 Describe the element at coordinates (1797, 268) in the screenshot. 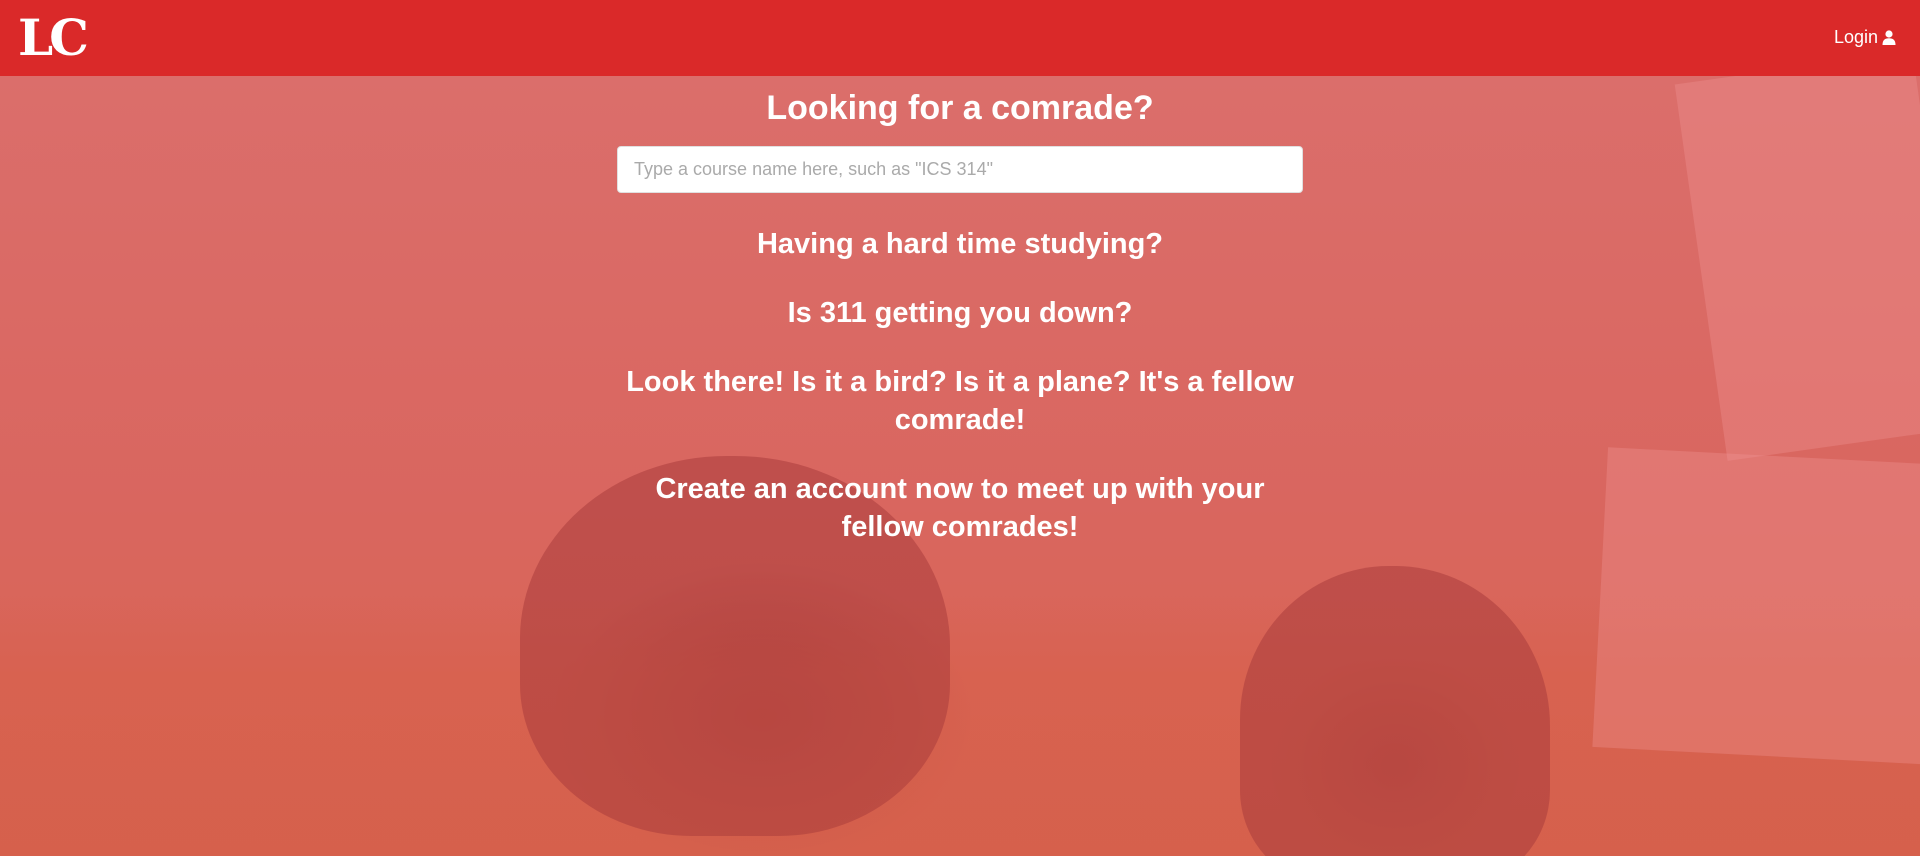

I see `background-poster` at that location.